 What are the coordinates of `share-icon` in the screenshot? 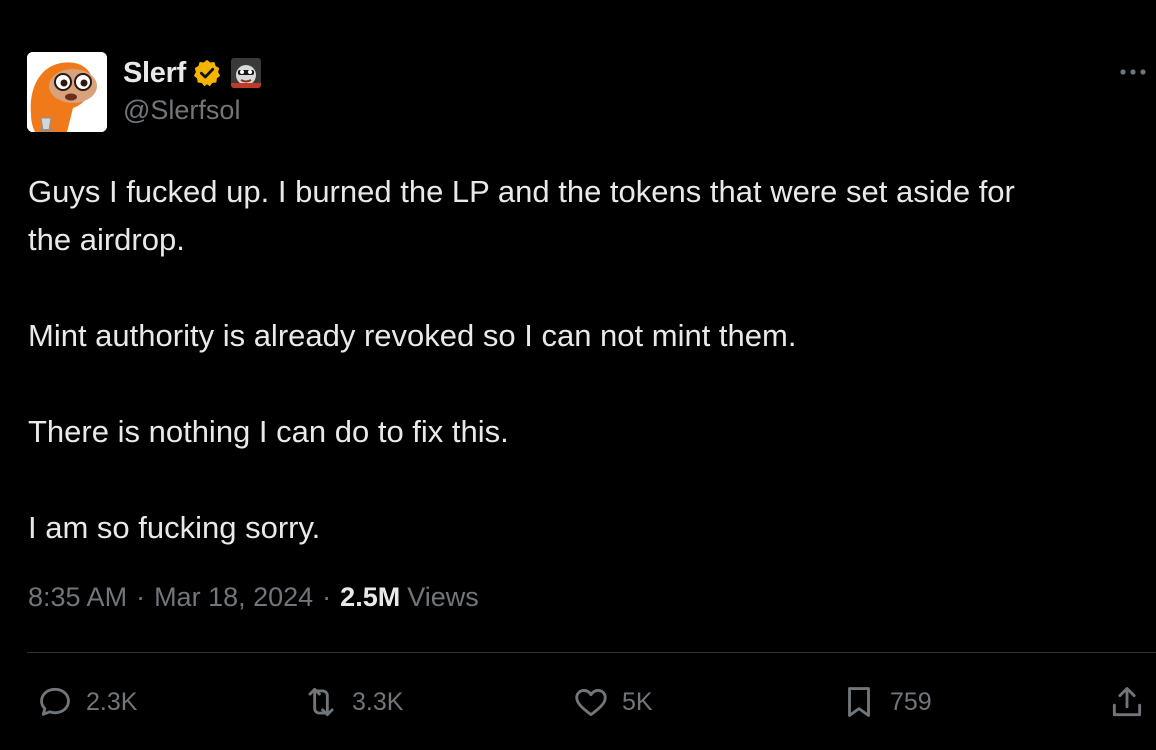 It's located at (1127, 702).